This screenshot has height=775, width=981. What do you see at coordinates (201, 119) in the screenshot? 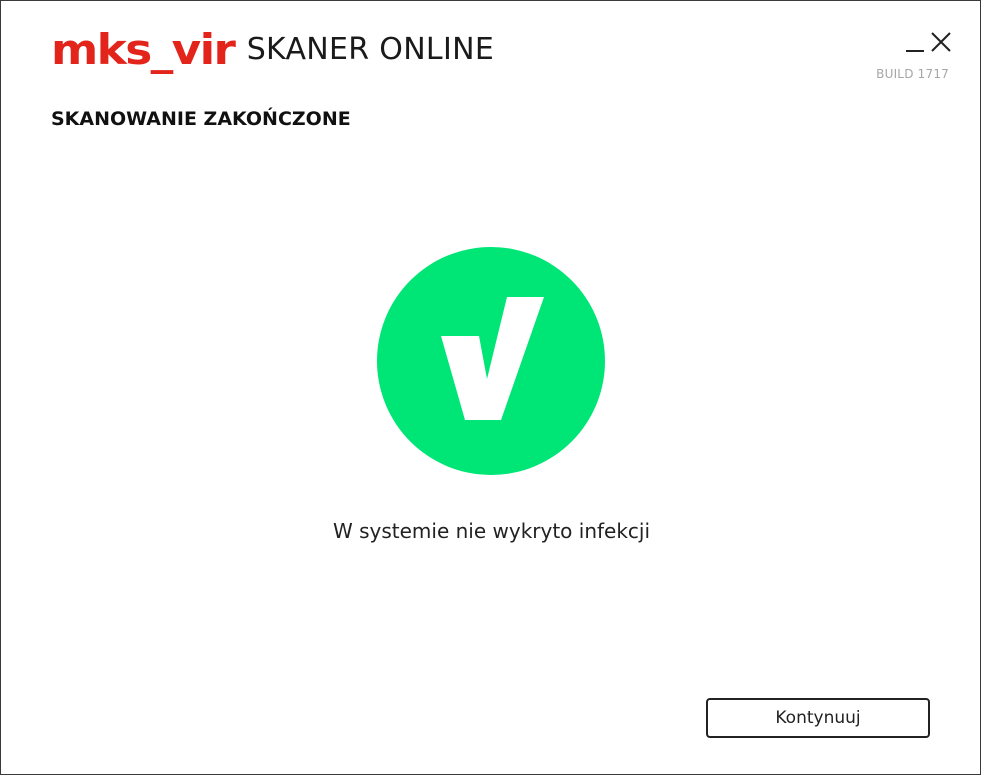
I see `page-title: SKANOWANIE ZAKOŃCZONE` at bounding box center [201, 119].